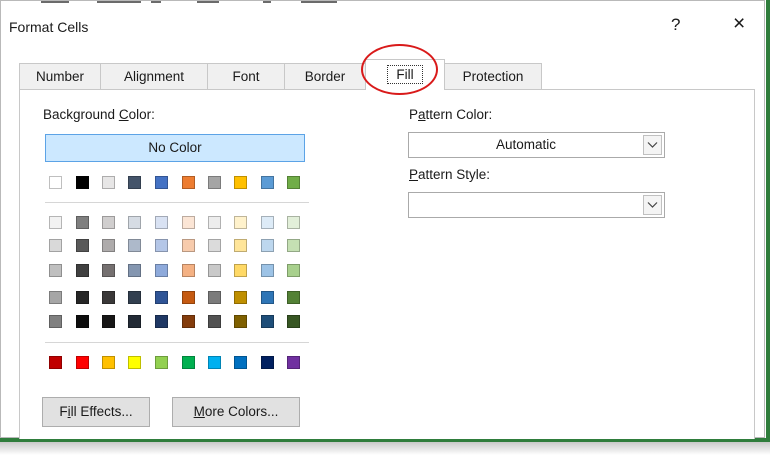 Image resolution: width=770 pixels, height=455 pixels. What do you see at coordinates (454, 174) in the screenshot?
I see `label-part: attern Style:` at bounding box center [454, 174].